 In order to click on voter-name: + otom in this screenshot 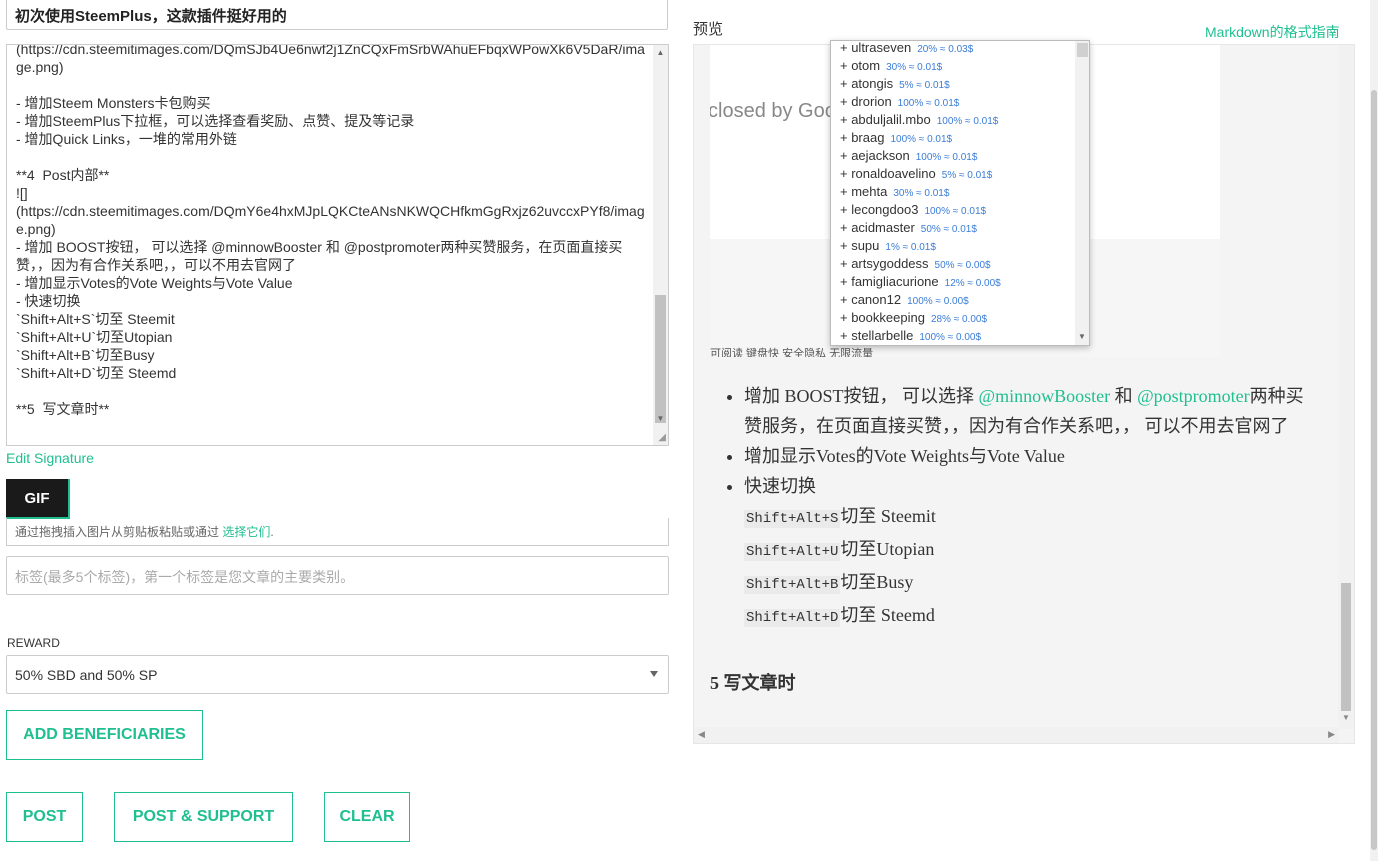, I will do `click(860, 65)`.